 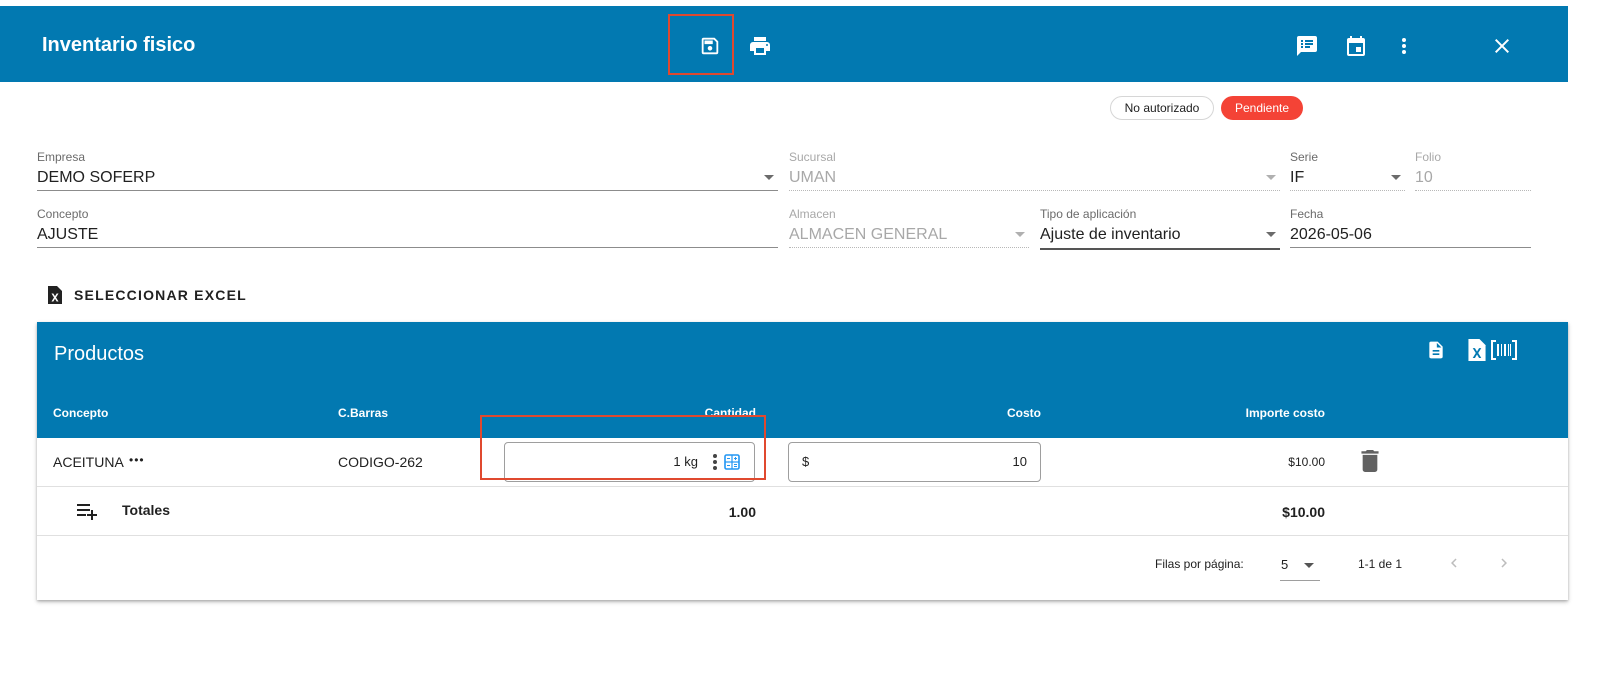 What do you see at coordinates (802, 511) in the screenshot?
I see `totals-row: Totales 1.00 $10.00` at bounding box center [802, 511].